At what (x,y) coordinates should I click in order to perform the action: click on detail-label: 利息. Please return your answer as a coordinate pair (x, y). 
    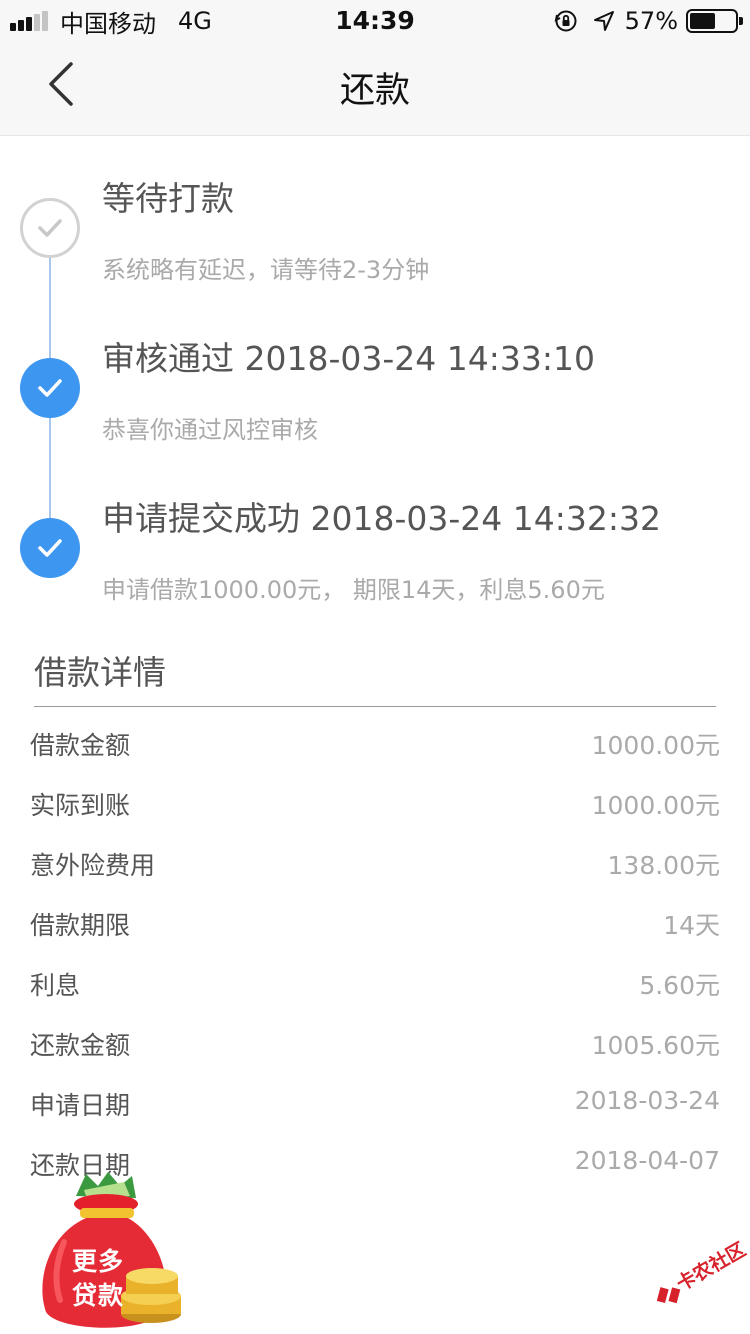
    Looking at the image, I should click on (55, 985).